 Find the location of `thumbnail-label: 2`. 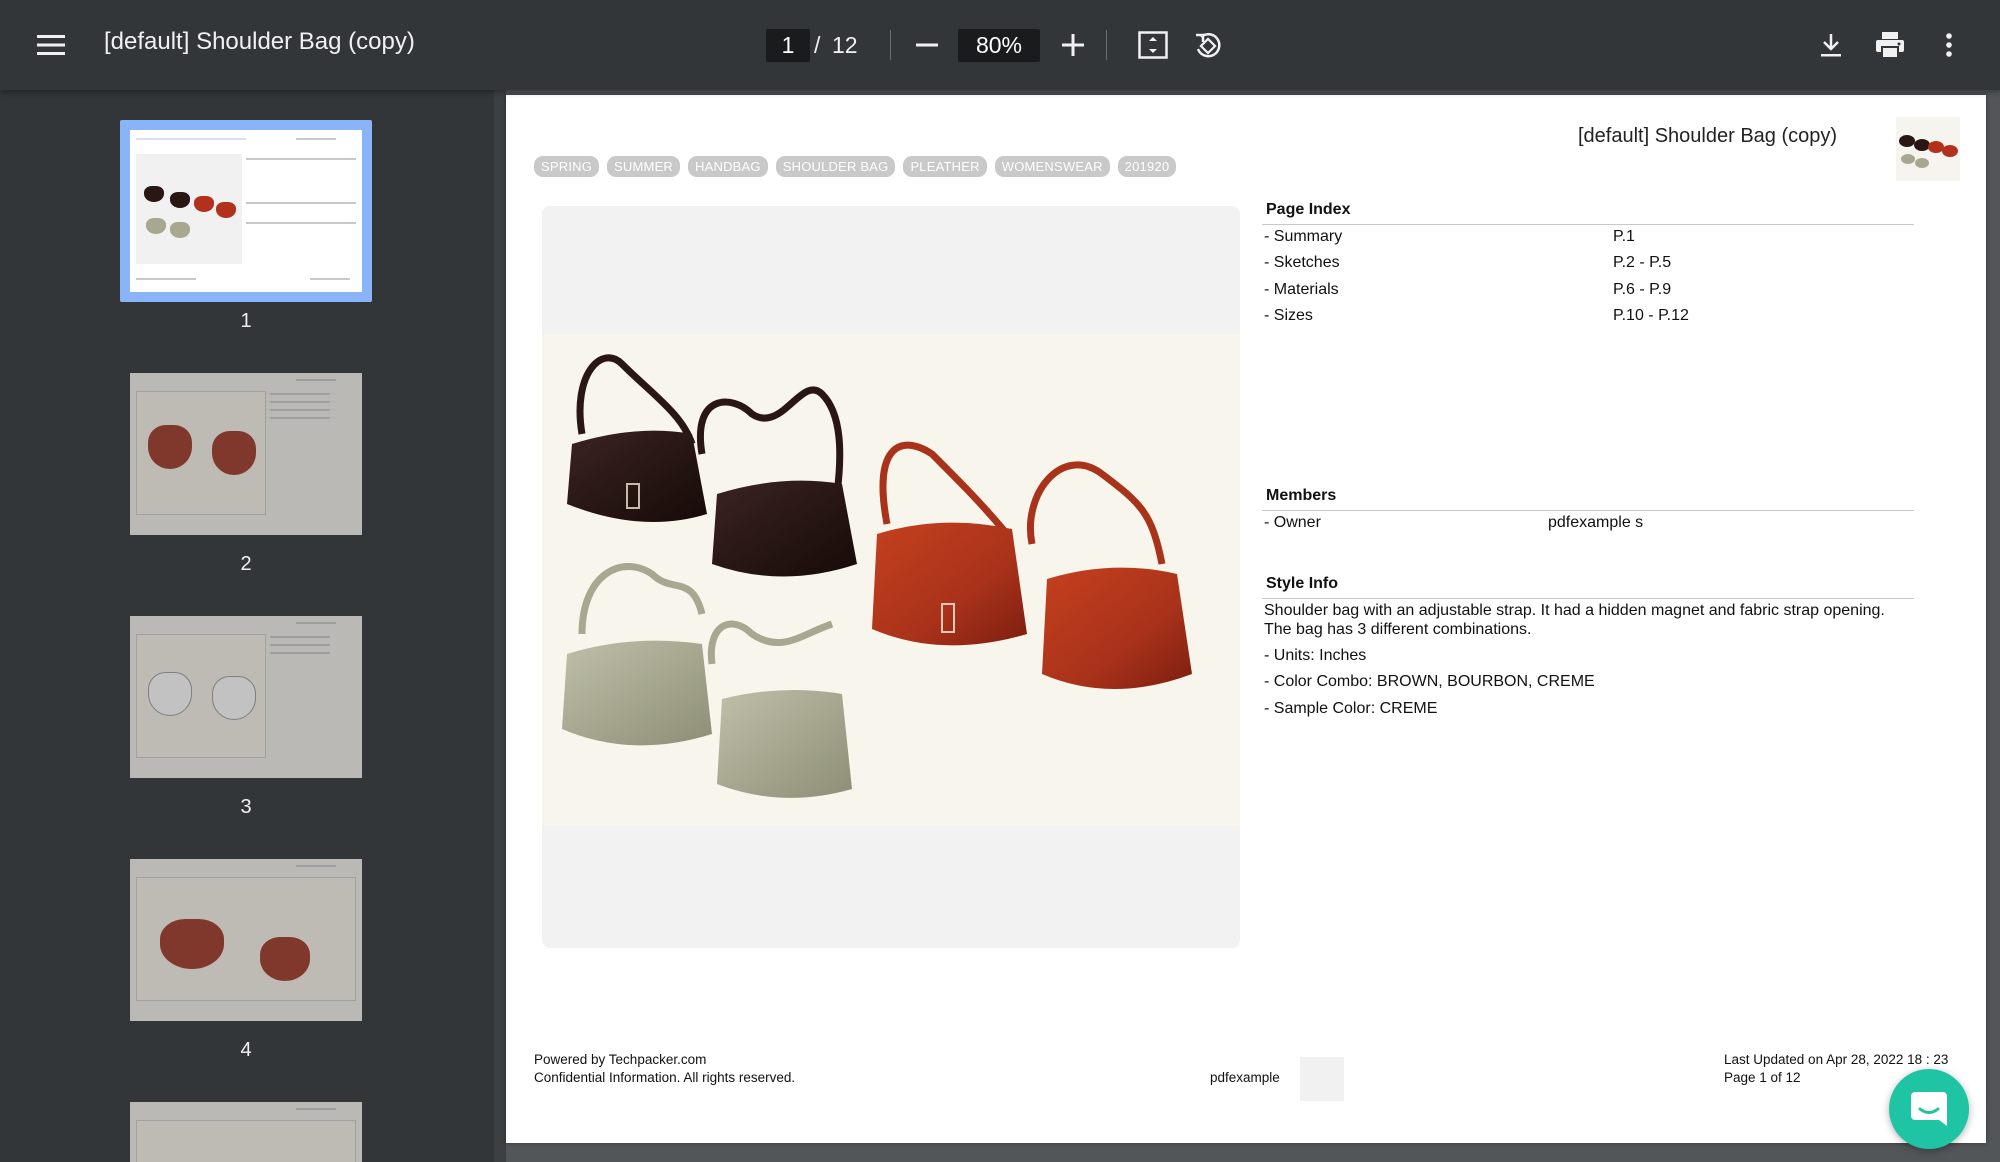

thumbnail-label: 2 is located at coordinates (246, 564).